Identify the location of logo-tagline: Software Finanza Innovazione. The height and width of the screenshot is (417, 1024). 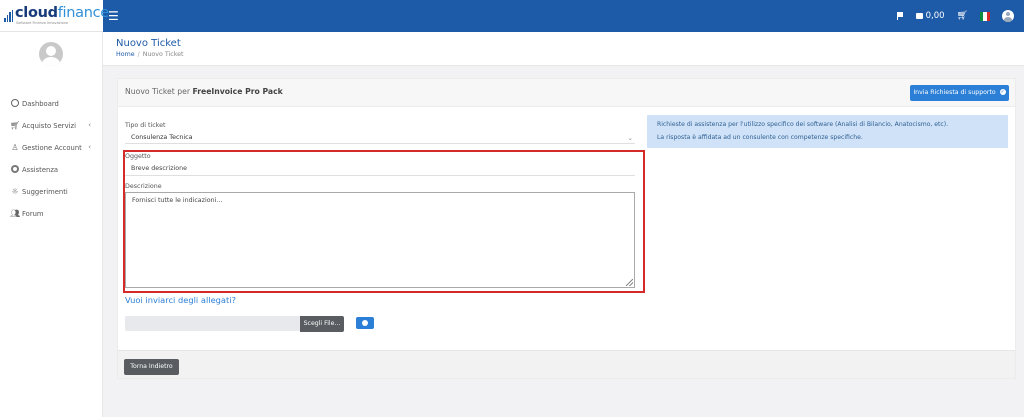
(42, 23).